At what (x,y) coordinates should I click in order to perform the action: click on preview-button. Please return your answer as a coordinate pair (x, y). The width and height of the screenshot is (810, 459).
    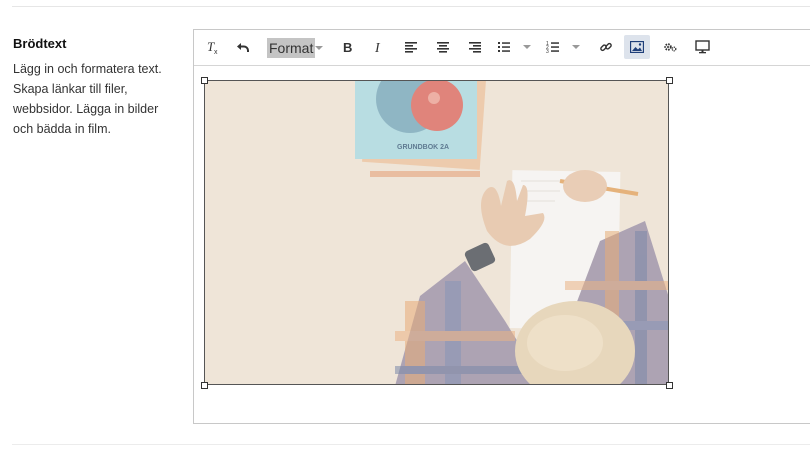
    Looking at the image, I should click on (702, 47).